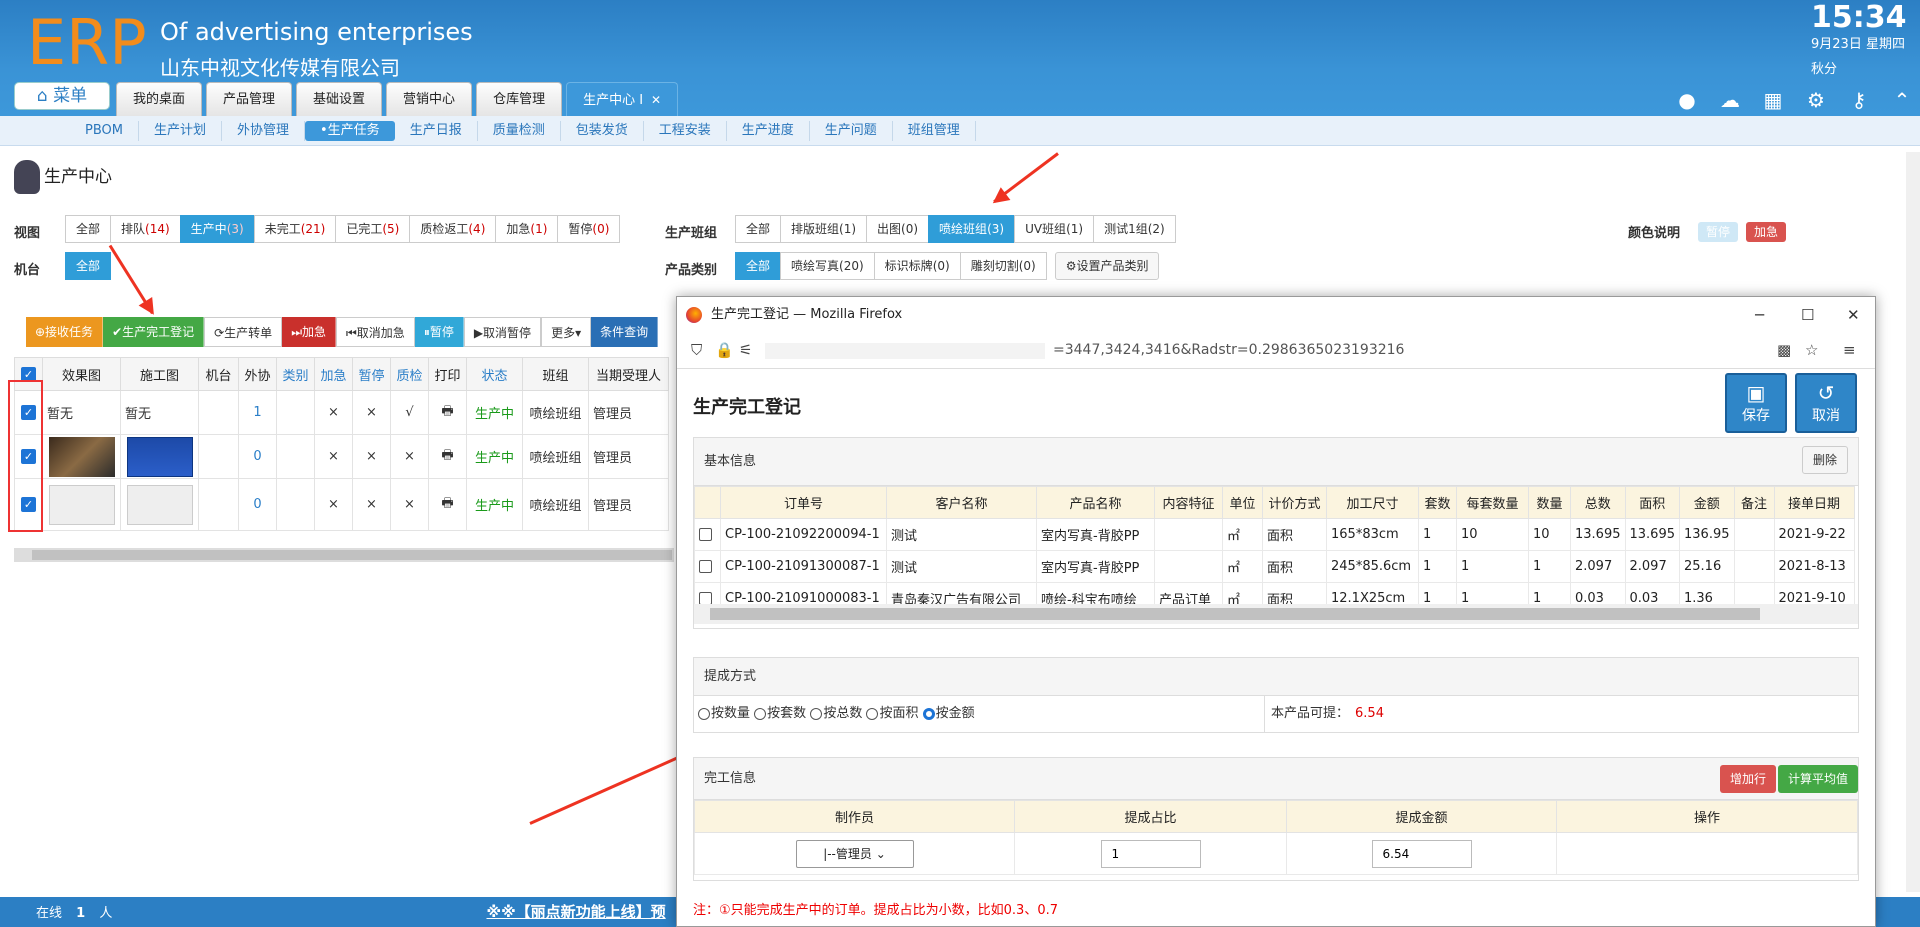 This screenshot has width=1920, height=927. I want to click on grid-icon: ▦, so click(1773, 100).